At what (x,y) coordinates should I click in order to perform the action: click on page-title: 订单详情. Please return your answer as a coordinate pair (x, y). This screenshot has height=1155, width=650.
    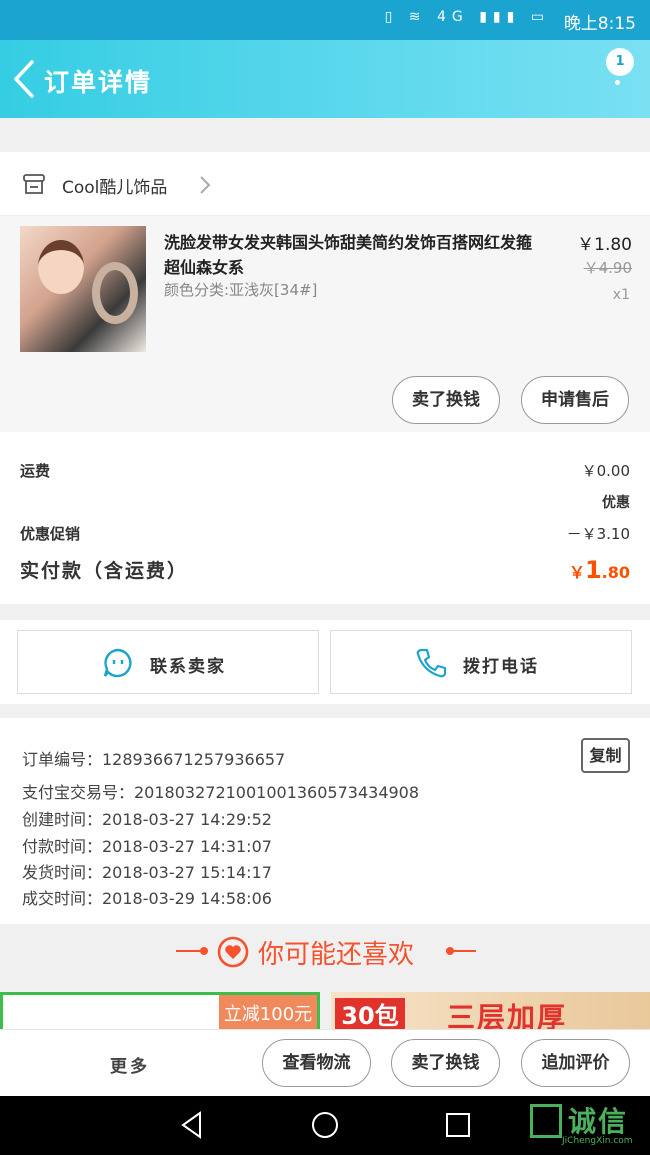
    Looking at the image, I should click on (98, 82).